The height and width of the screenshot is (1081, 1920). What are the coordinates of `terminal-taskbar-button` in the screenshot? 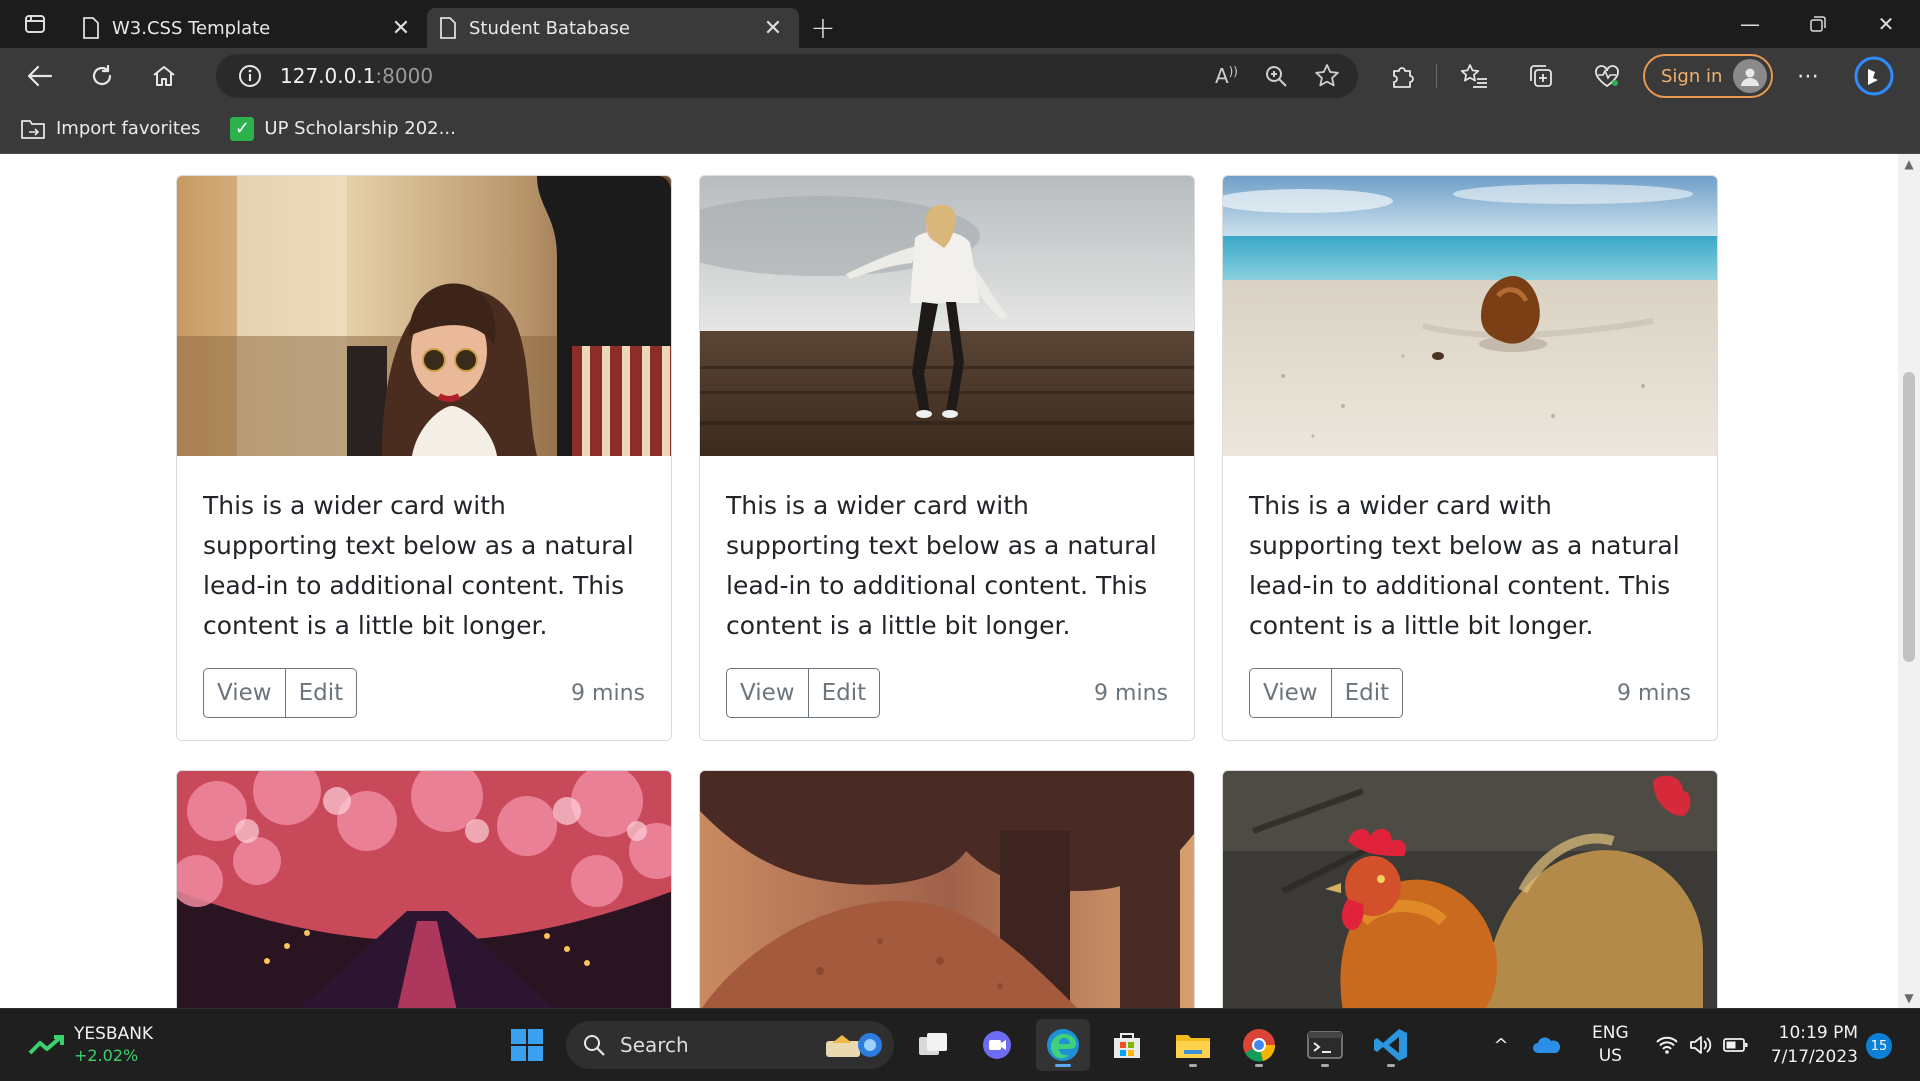 It's located at (1325, 1045).